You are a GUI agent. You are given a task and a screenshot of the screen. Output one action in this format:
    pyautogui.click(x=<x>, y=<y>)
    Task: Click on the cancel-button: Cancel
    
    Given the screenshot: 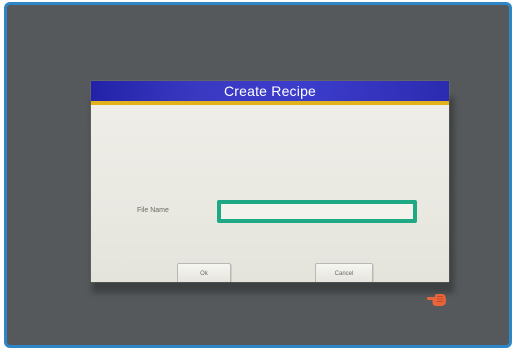 What is the action you would take?
    pyautogui.click(x=344, y=272)
    